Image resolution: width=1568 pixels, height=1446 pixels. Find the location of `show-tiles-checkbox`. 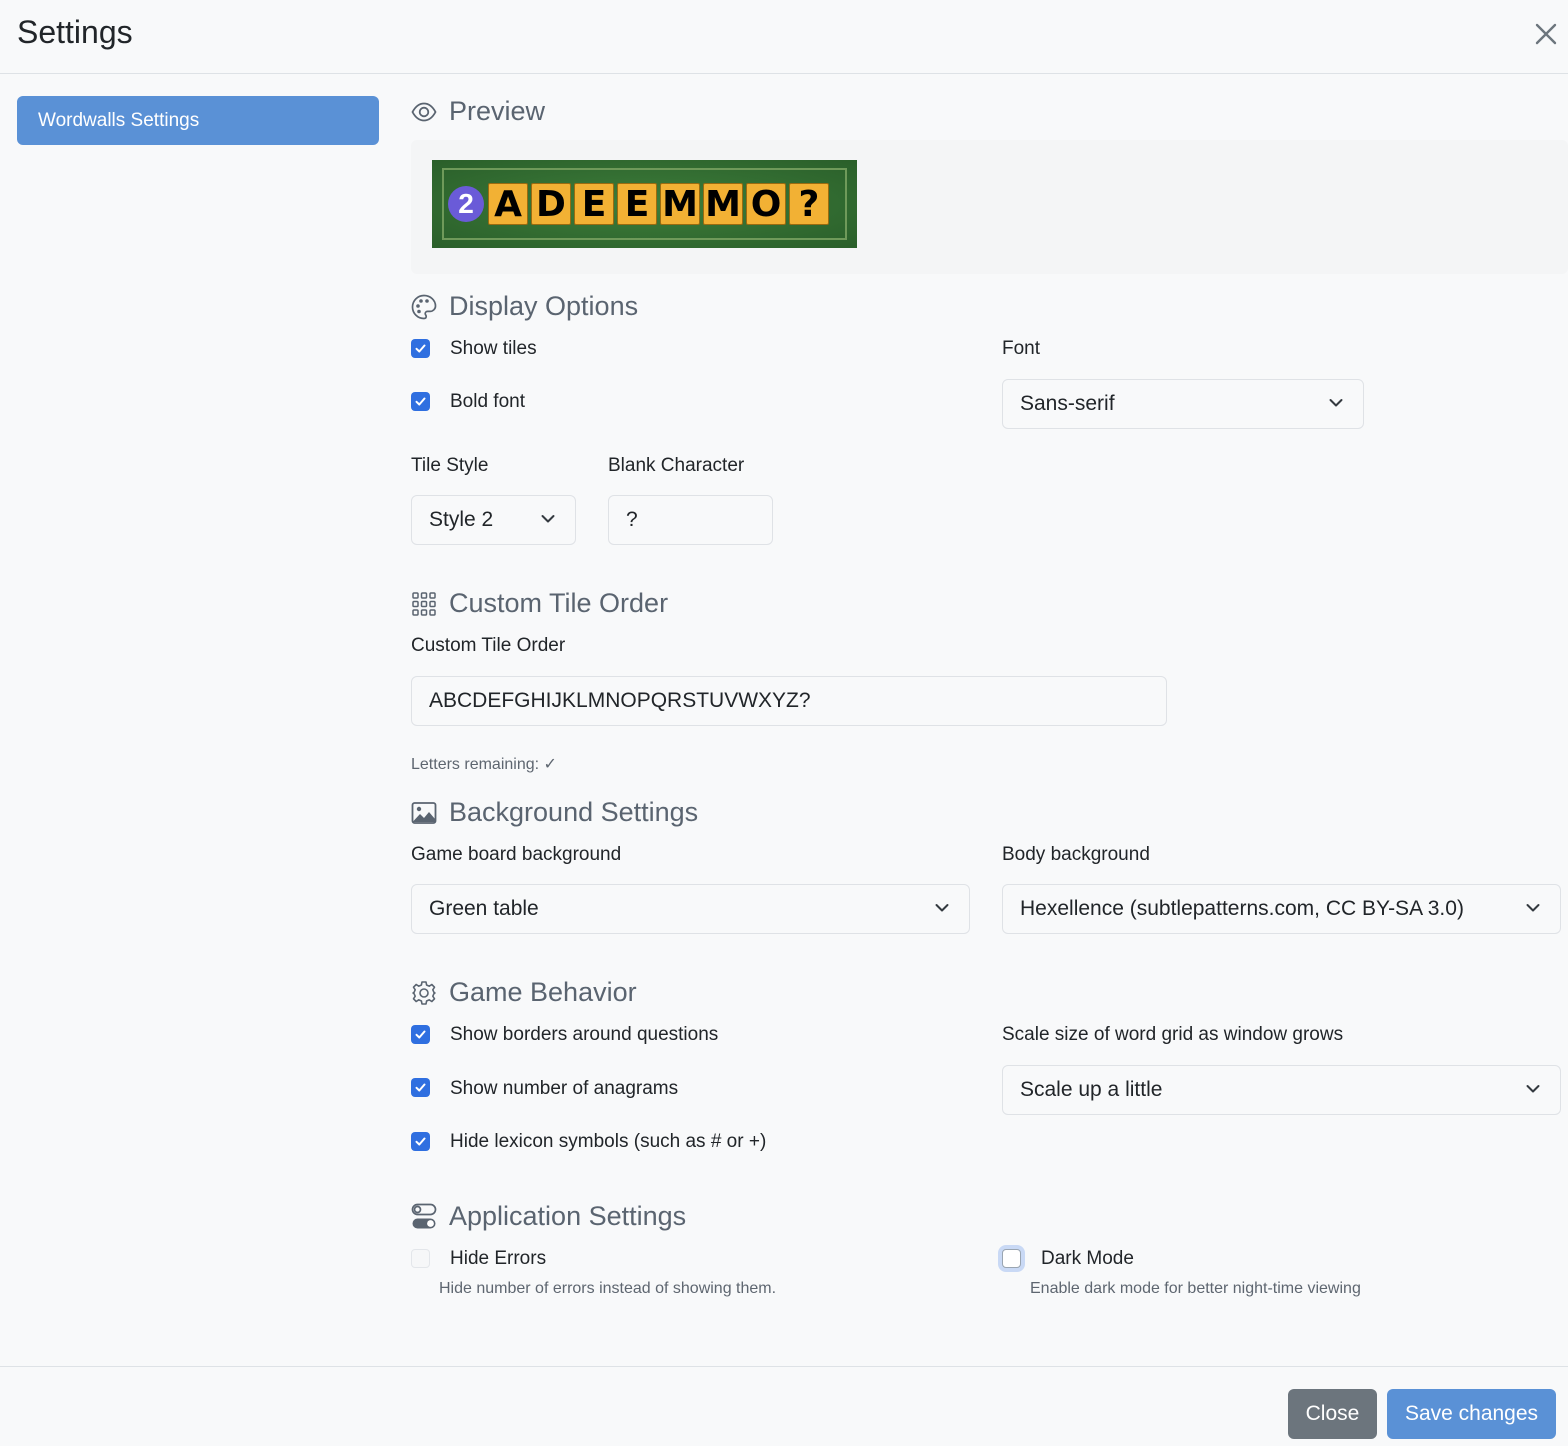

show-tiles-checkbox is located at coordinates (420, 348).